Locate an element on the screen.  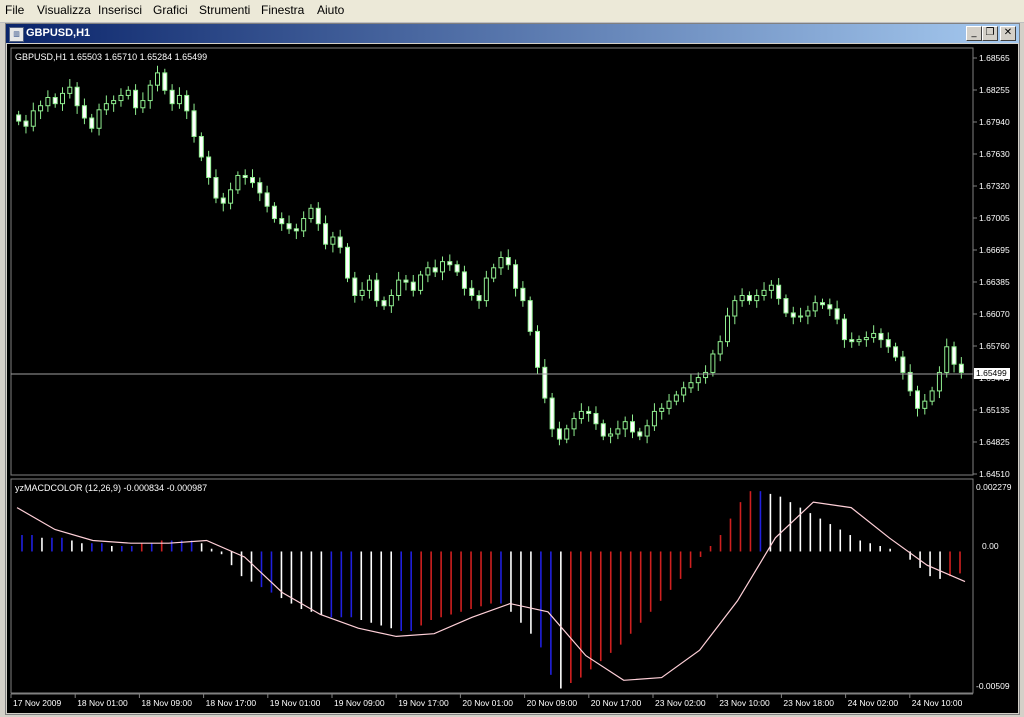
window-title: GBPUSD,H1 is located at coordinates (58, 33).